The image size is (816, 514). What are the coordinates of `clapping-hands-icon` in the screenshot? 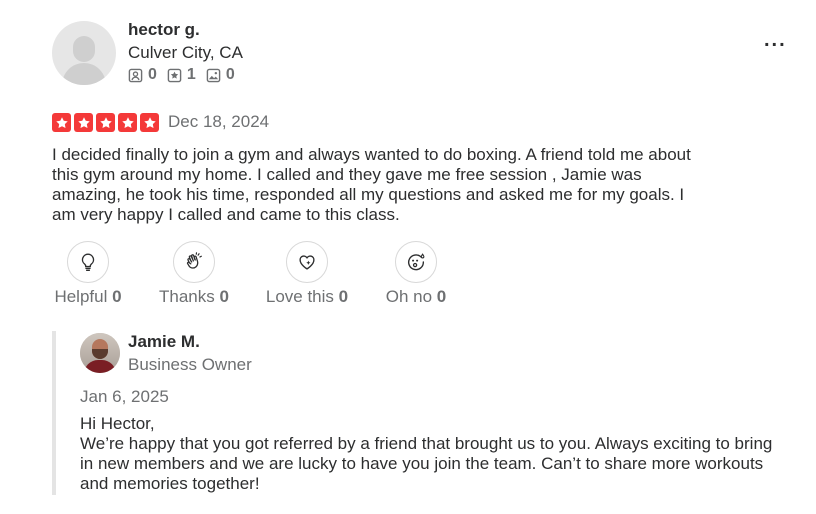 It's located at (194, 260).